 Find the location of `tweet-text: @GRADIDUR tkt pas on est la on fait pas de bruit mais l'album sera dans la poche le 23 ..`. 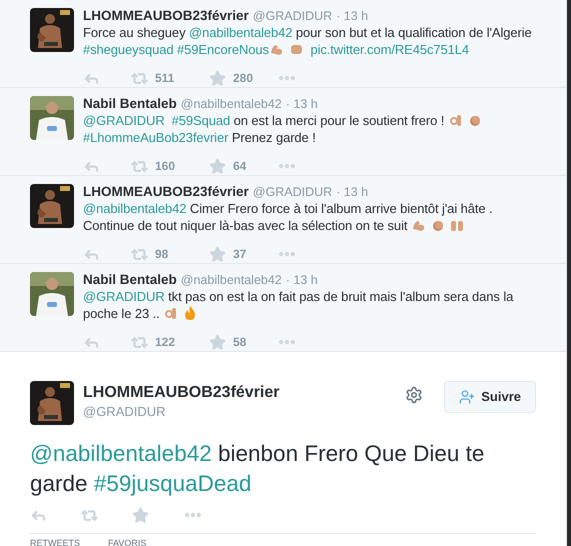

tweet-text: @GRADIDUR tkt pas on est la on fait pas de bruit mais l'album sera dans la poche le 23 .. is located at coordinates (298, 305).